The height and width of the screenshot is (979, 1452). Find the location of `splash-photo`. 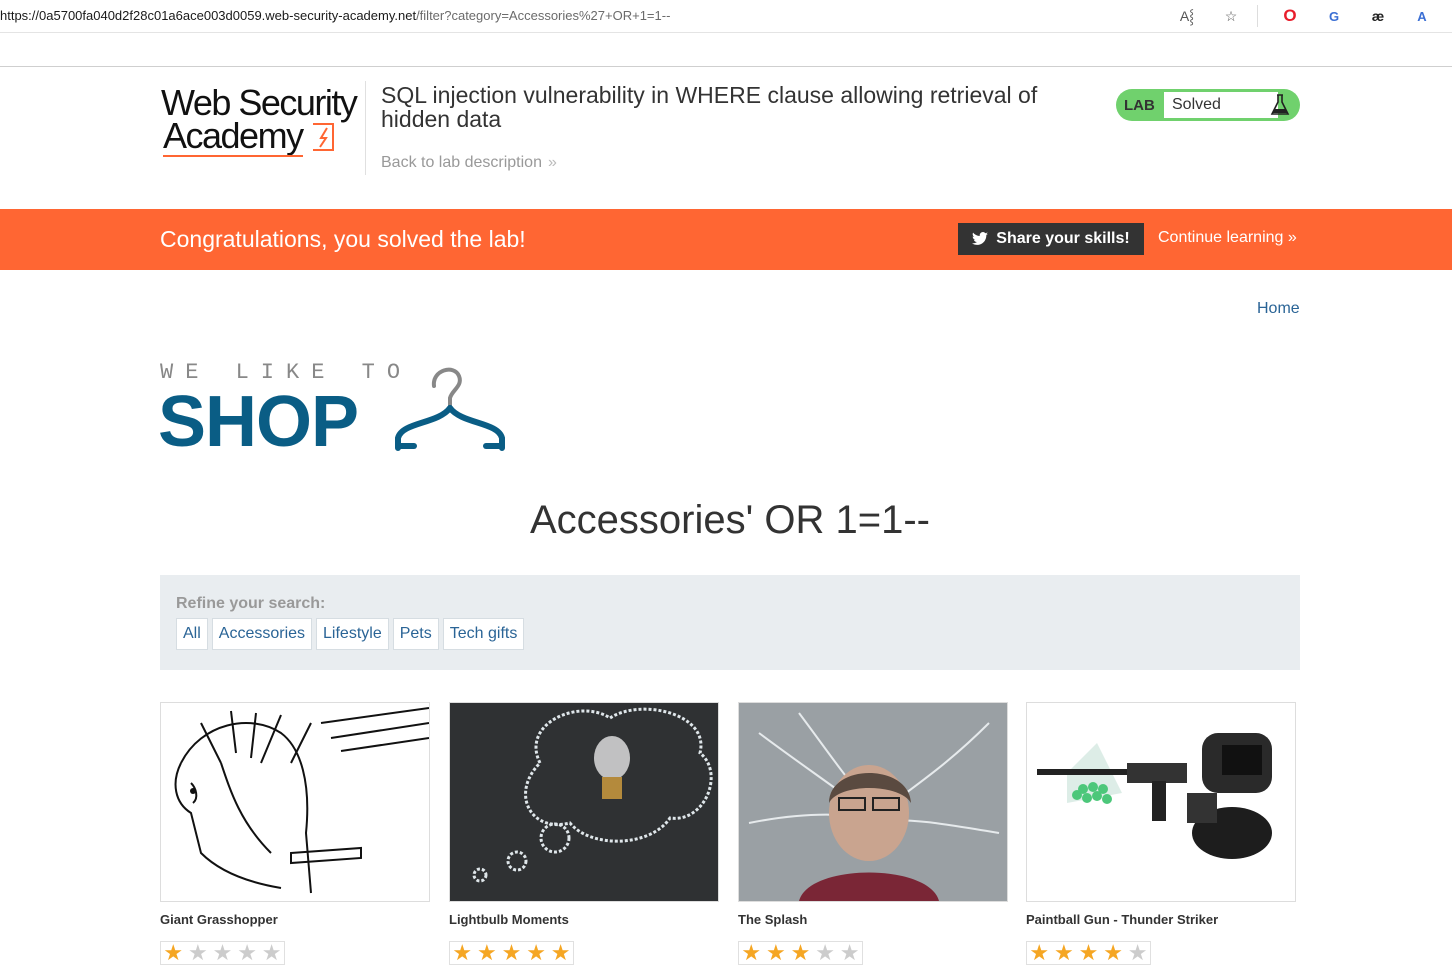

splash-photo is located at coordinates (873, 802).